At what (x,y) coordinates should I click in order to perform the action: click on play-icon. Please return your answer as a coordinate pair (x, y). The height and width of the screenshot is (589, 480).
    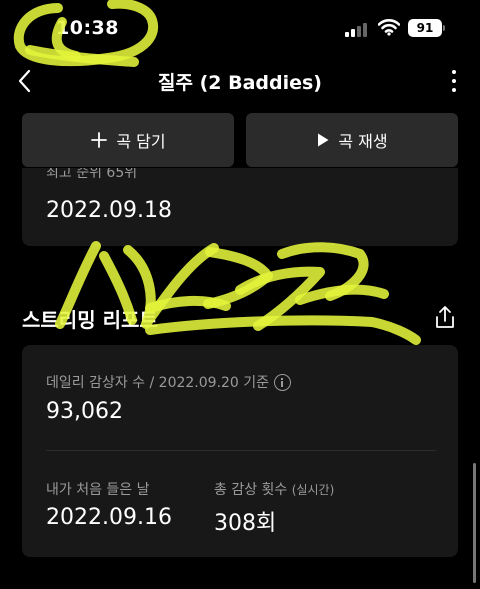
    Looking at the image, I should click on (323, 140).